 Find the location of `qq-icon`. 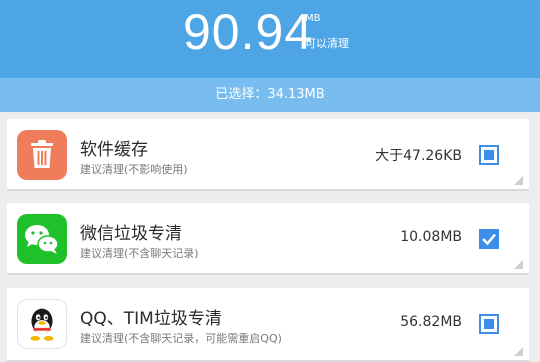

qq-icon is located at coordinates (42, 324).